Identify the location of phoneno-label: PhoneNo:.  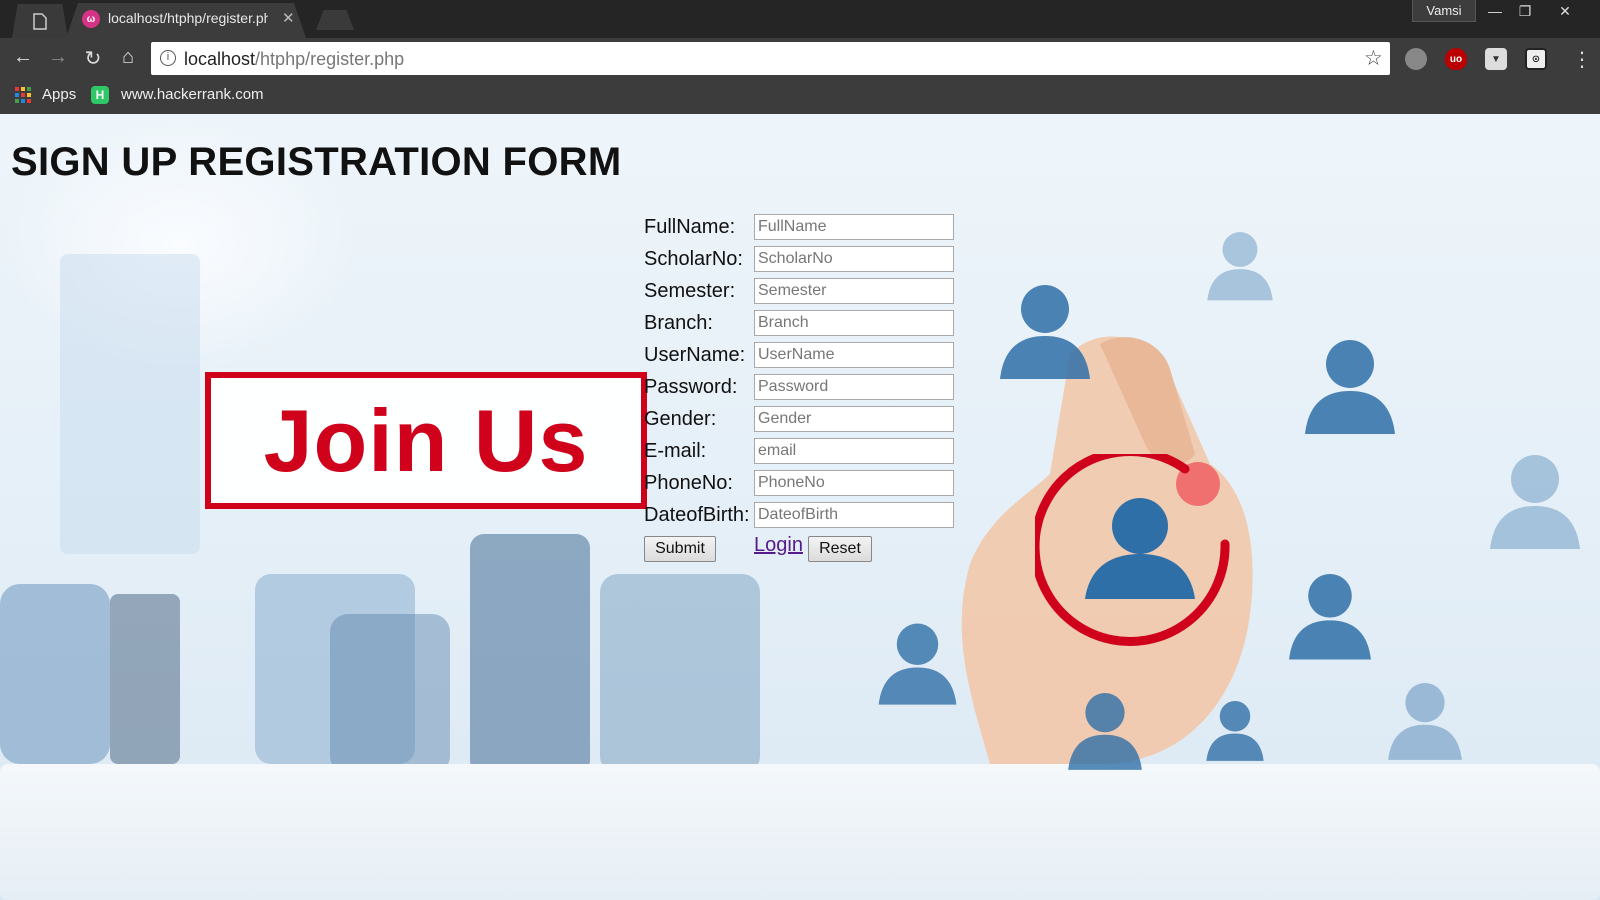
(688, 483).